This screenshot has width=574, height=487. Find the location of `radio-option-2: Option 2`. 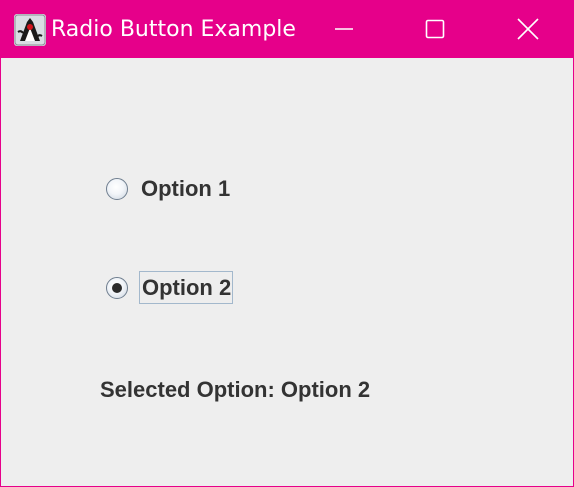

radio-option-2: Option 2 is located at coordinates (170, 287).